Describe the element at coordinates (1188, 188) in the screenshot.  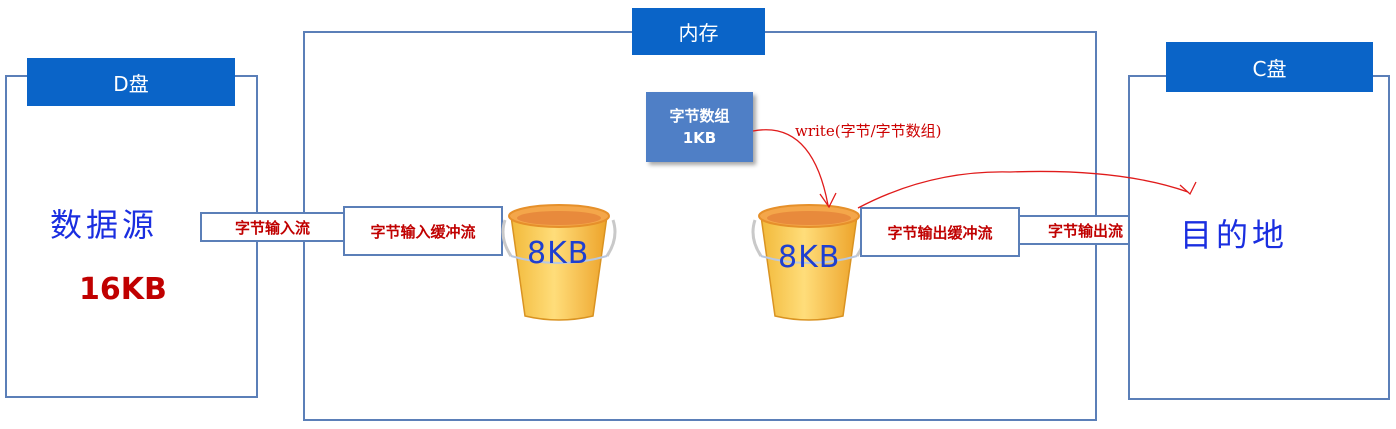
I see `flush-arrowhead` at that location.